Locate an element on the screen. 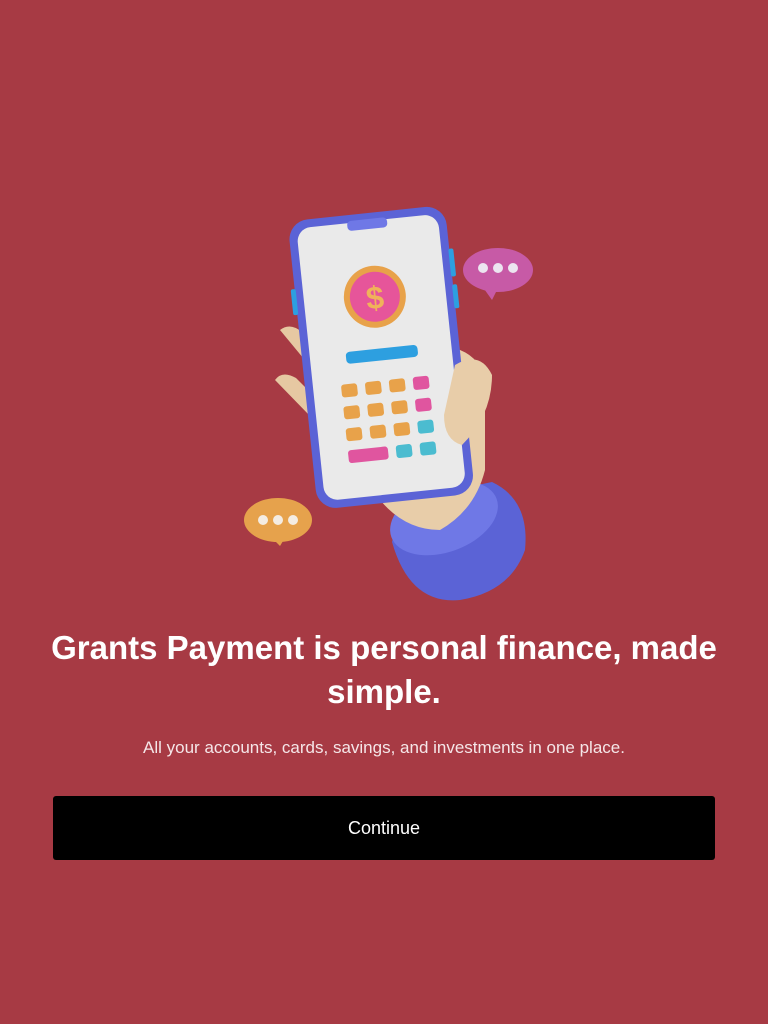  hand-holding-phone-illustration: $ is located at coordinates (388, 403).